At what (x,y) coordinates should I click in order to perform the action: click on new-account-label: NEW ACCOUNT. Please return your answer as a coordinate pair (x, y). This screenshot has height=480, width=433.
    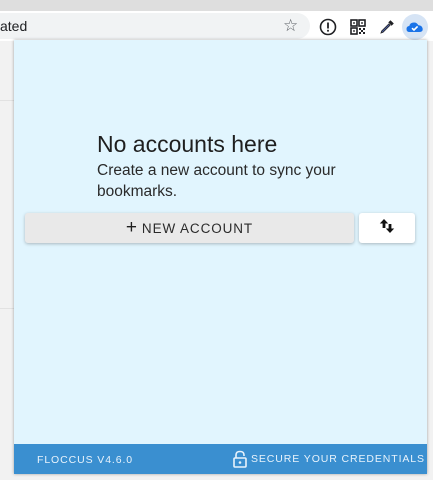
    Looking at the image, I should click on (197, 228).